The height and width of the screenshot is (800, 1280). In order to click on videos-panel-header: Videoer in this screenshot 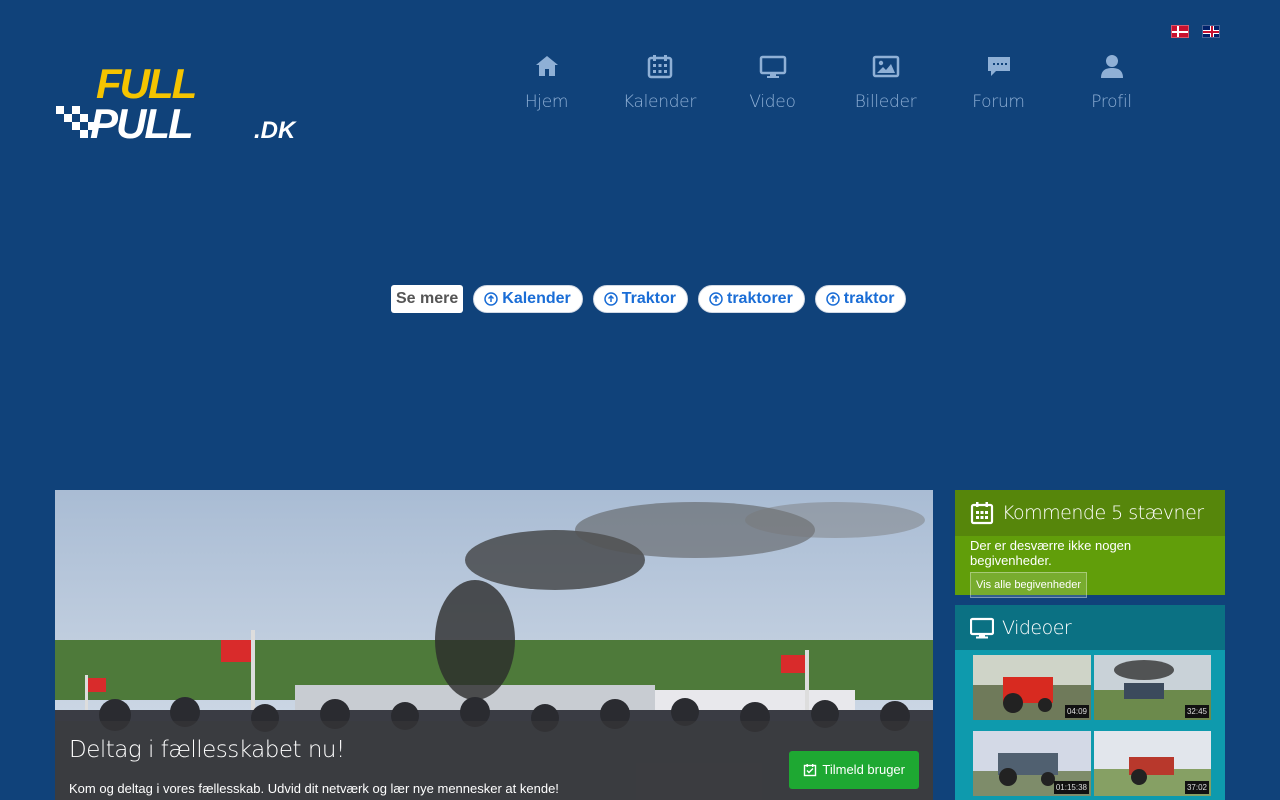, I will do `click(1090, 627)`.